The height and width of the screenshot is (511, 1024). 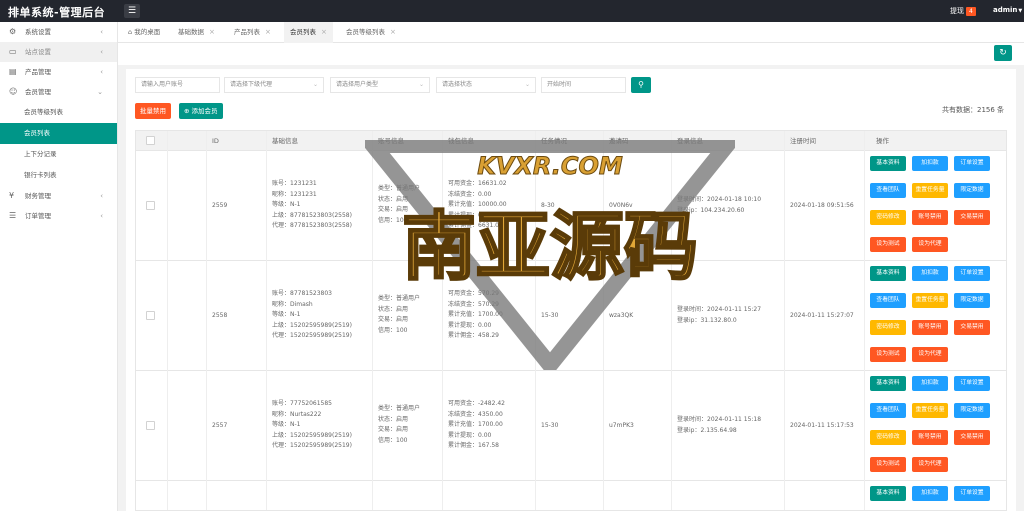 I want to click on row-reg-time: 2024-01-11 15:27:07, so click(x=822, y=315).